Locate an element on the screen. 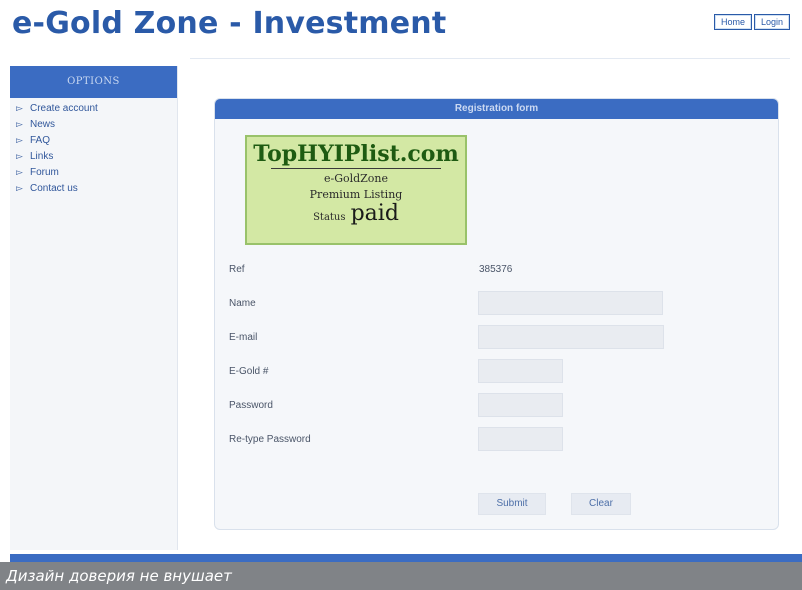 The image size is (802, 590). name-label: Name is located at coordinates (242, 303).